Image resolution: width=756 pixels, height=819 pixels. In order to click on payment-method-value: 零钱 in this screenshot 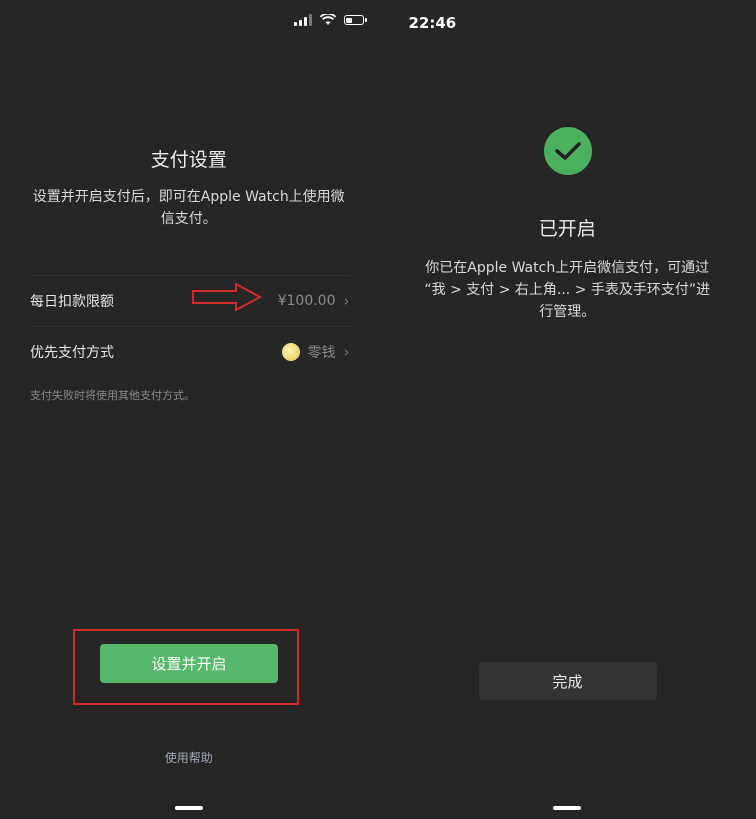, I will do `click(321, 353)`.